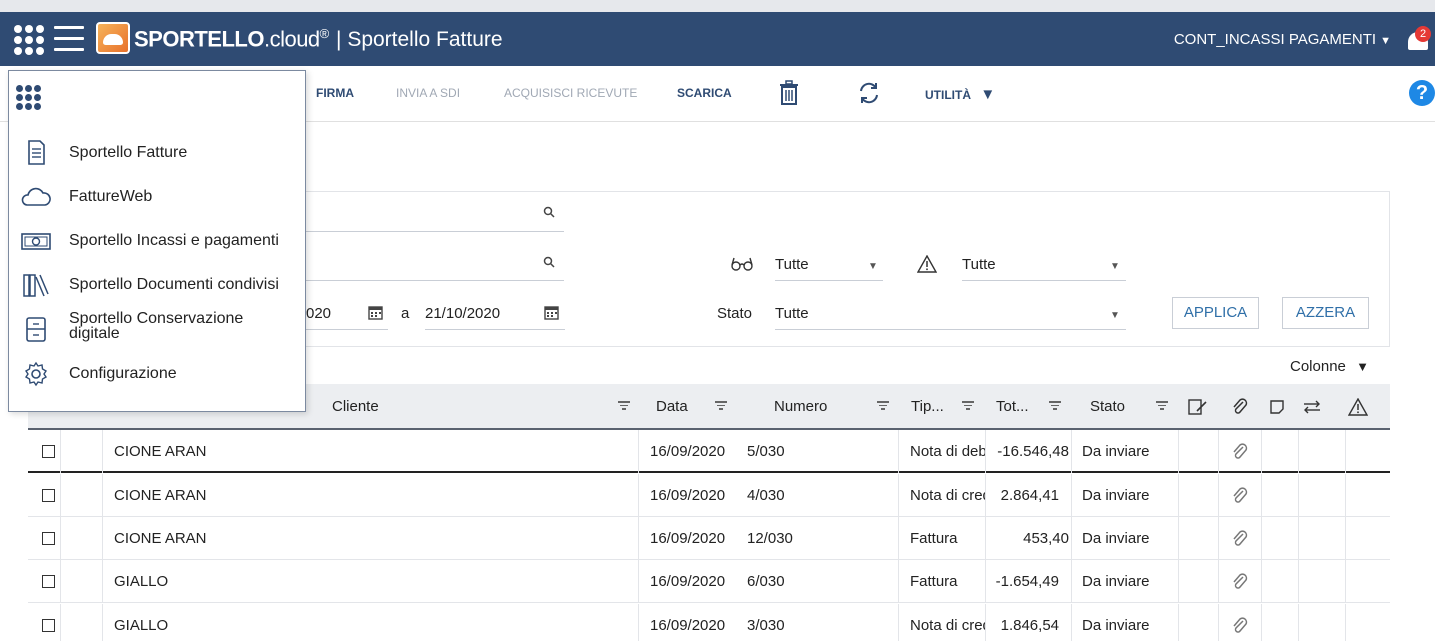 The image size is (1435, 641). What do you see at coordinates (462, 313) in the screenshot?
I see `date-to-value: 21/10/2020` at bounding box center [462, 313].